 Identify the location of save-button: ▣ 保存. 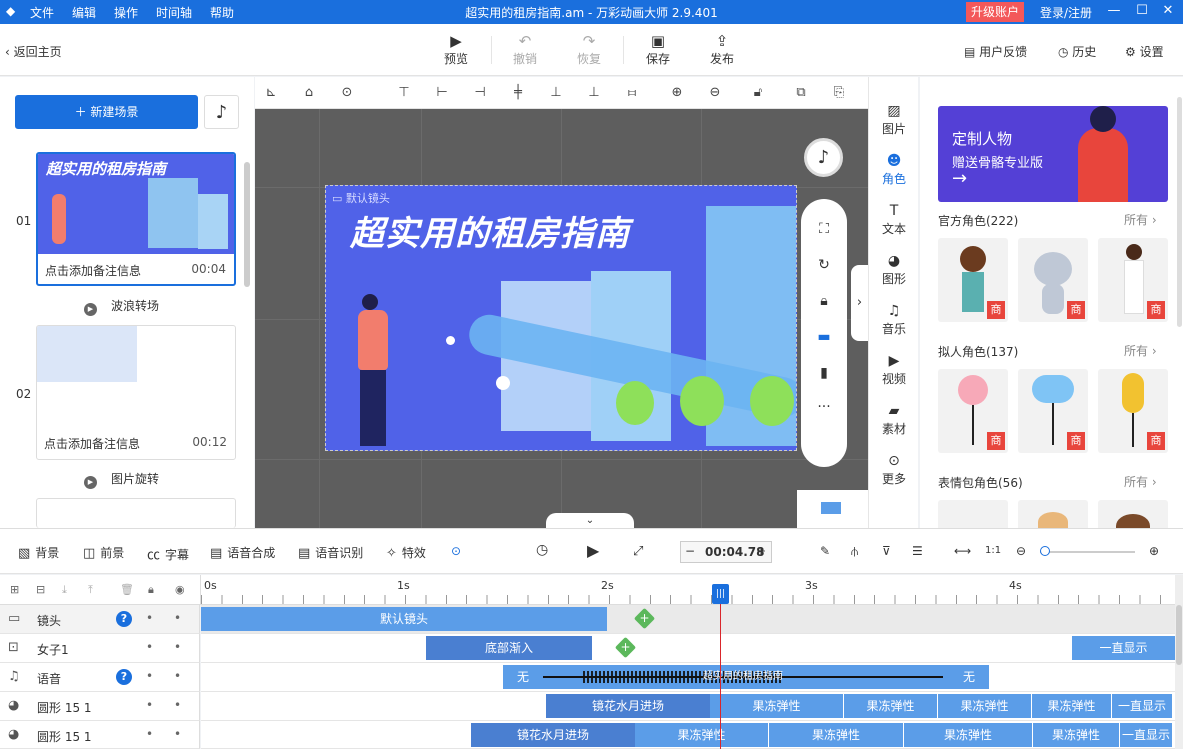
(658, 49).